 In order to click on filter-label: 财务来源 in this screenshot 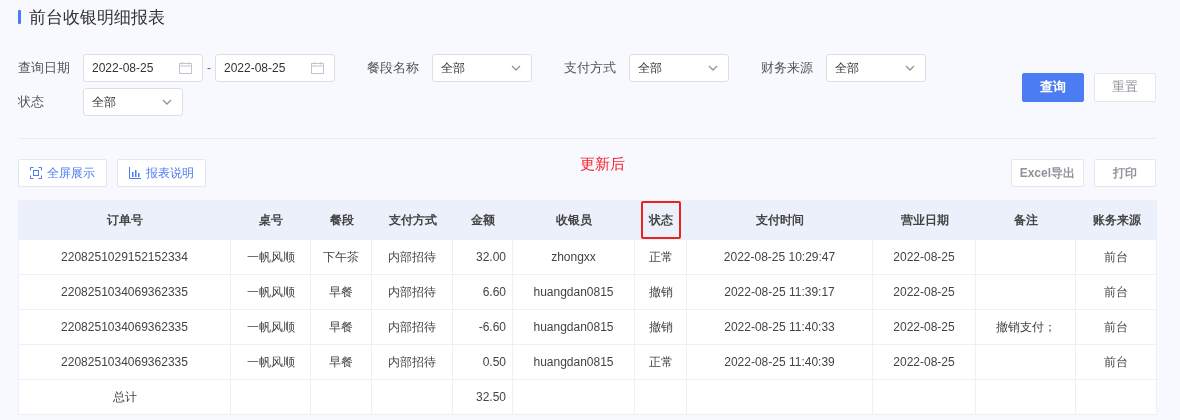, I will do `click(787, 68)`.